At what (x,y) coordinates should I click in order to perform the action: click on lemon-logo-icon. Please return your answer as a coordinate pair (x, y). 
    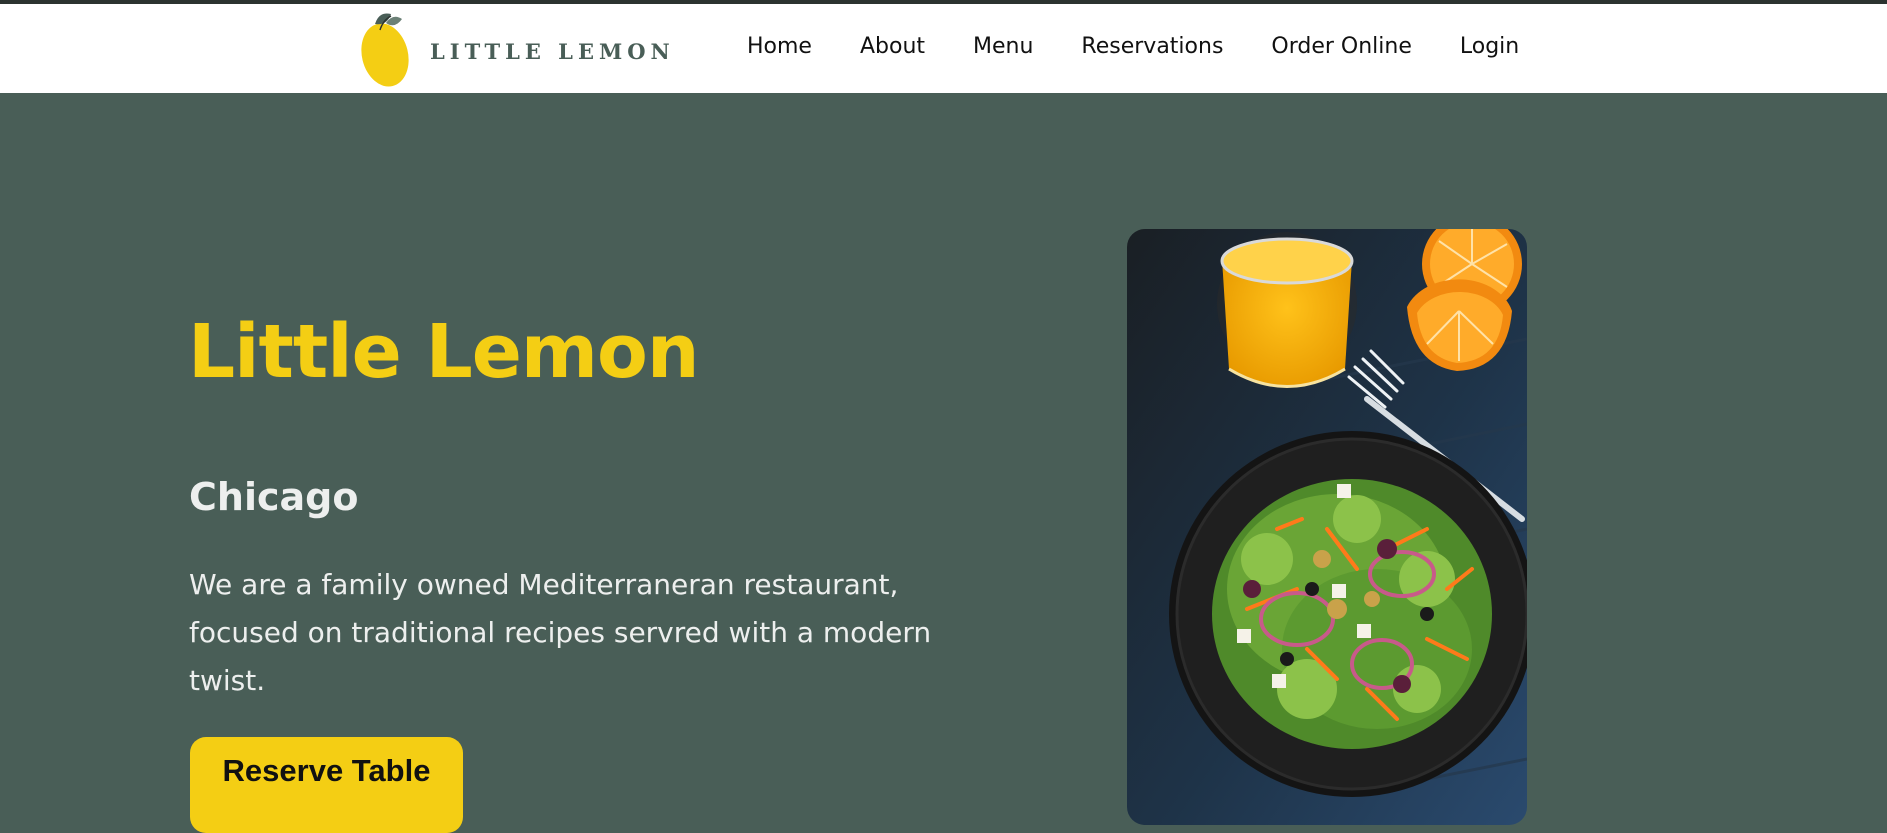
    Looking at the image, I should click on (385, 50).